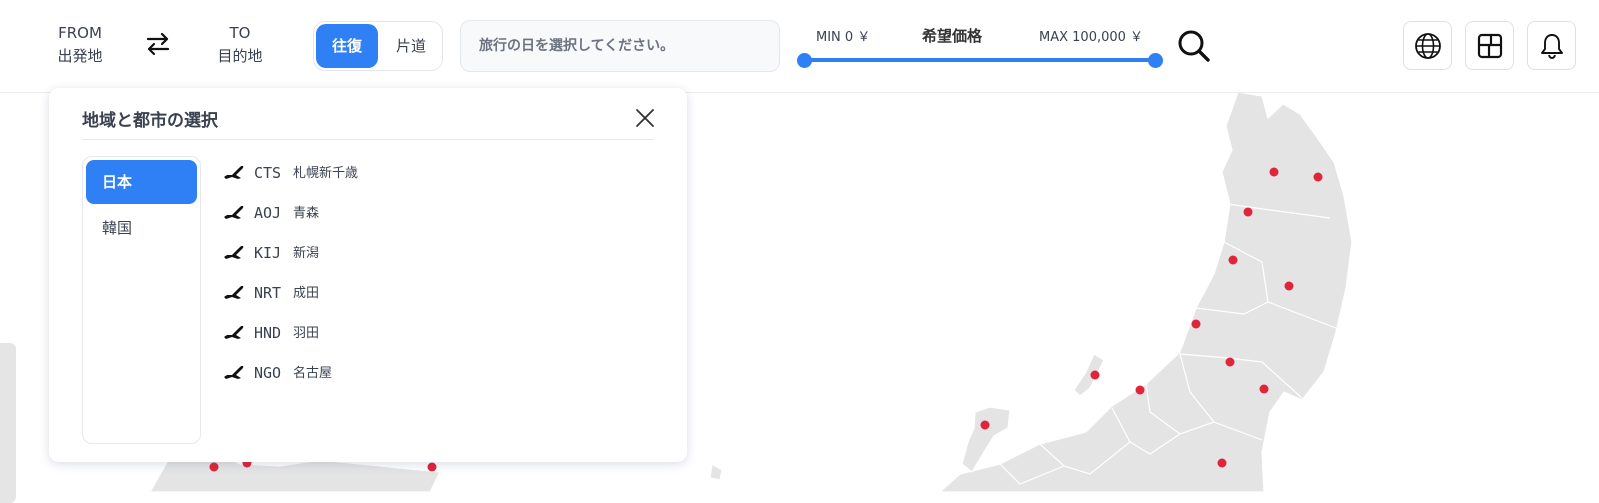 The image size is (1599, 503). I want to click on bell-icon, so click(1552, 46).